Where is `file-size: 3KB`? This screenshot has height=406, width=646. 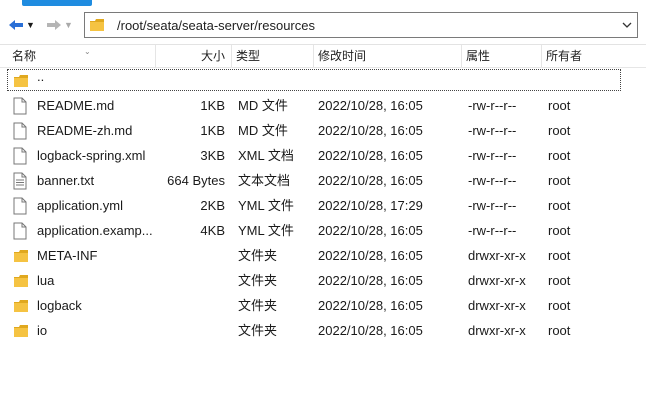
file-size: 3KB is located at coordinates (212, 155).